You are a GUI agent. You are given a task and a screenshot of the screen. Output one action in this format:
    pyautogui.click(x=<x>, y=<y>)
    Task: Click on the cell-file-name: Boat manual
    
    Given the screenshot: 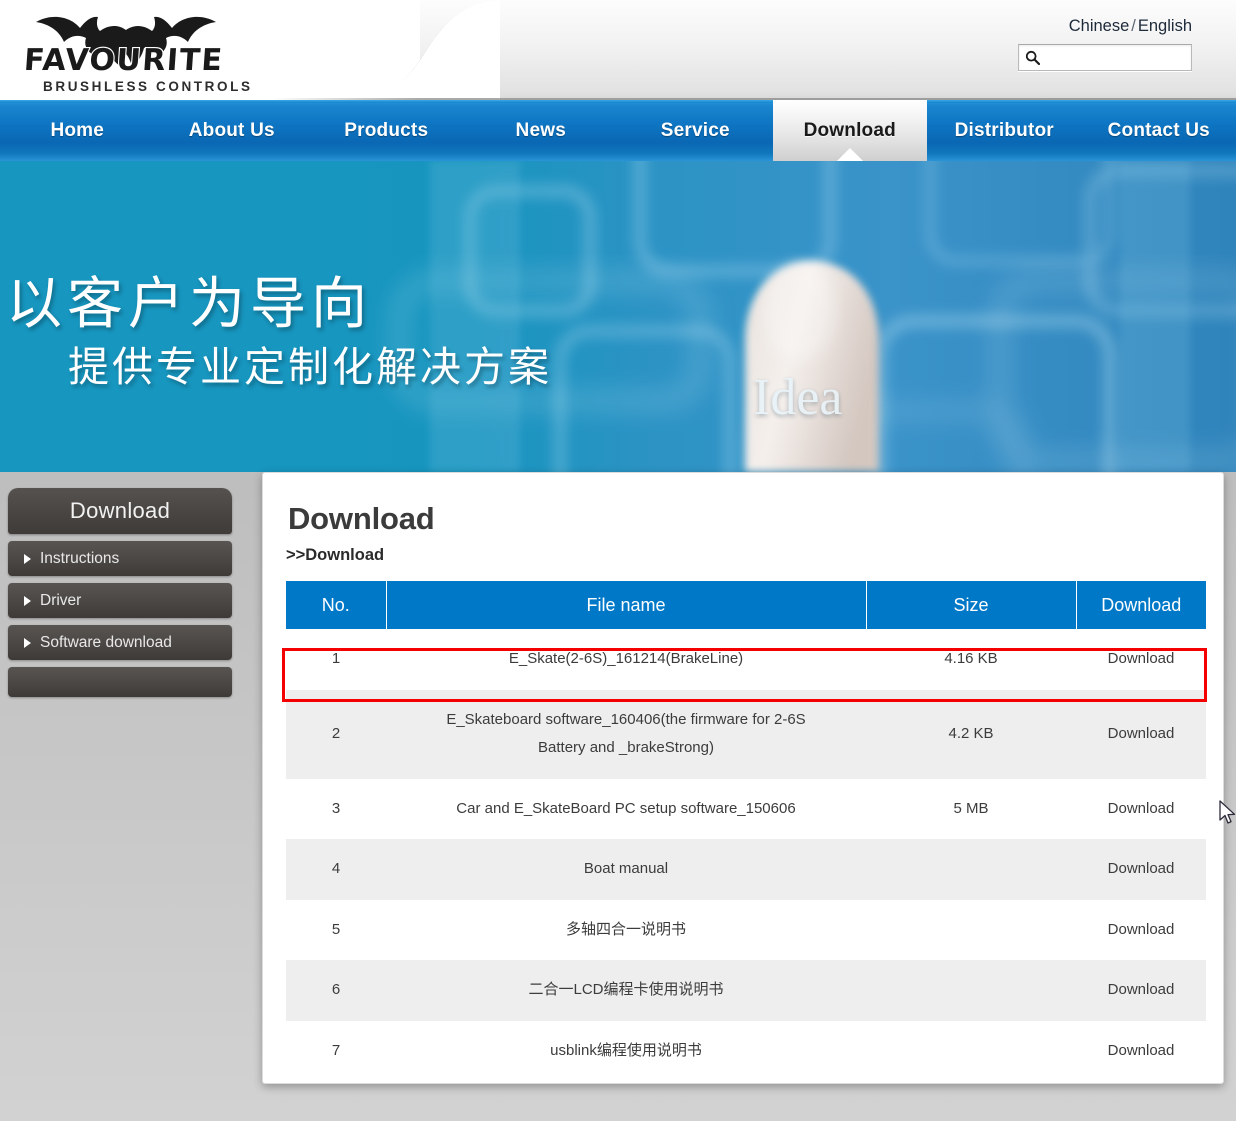 What is the action you would take?
    pyautogui.click(x=626, y=869)
    